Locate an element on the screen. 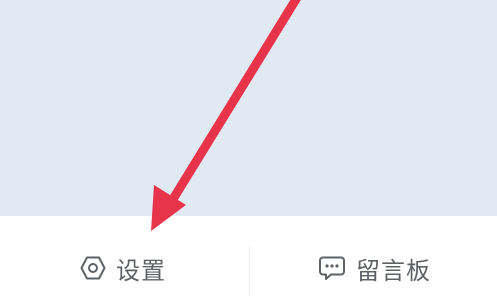 This screenshot has height=304, width=497. settings-label: 设置 is located at coordinates (141, 270).